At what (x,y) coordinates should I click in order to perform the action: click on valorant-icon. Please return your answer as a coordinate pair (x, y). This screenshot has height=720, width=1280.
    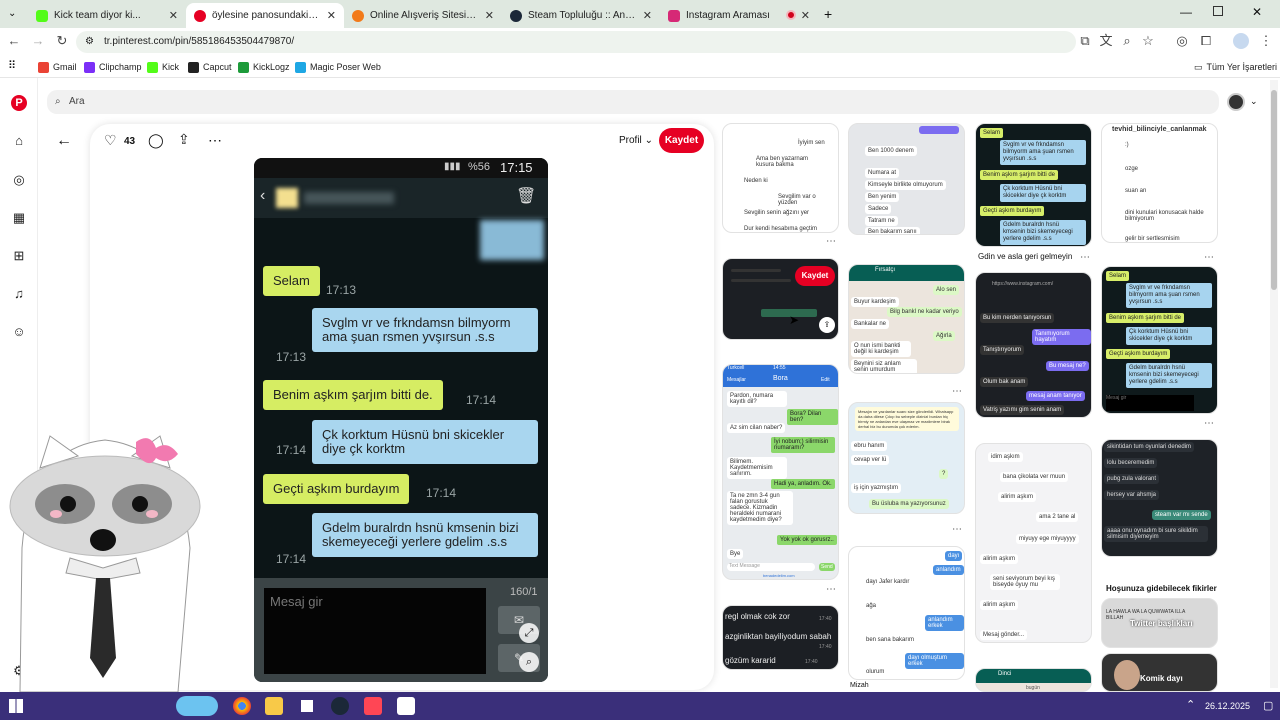
    Looking at the image, I should click on (373, 706).